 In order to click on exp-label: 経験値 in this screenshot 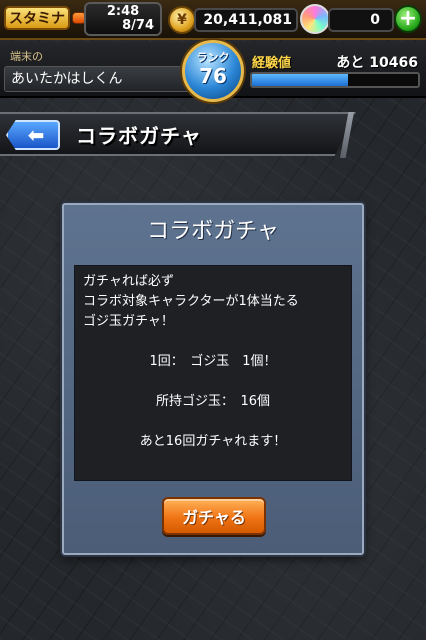, I will do `click(272, 63)`.